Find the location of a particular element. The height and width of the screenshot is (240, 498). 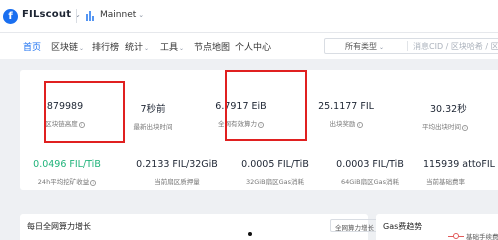

network-icon is located at coordinates (90, 16).